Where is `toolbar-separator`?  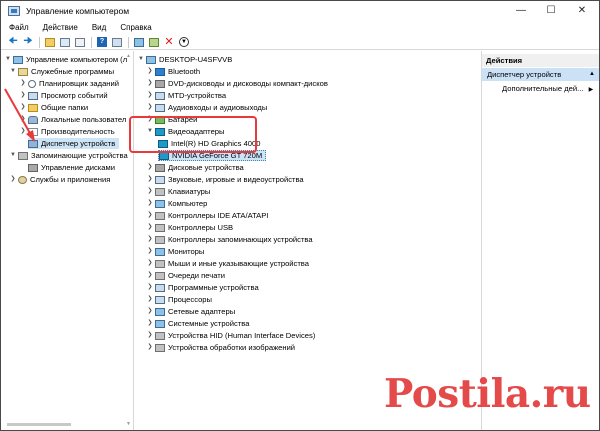 toolbar-separator is located at coordinates (128, 42).